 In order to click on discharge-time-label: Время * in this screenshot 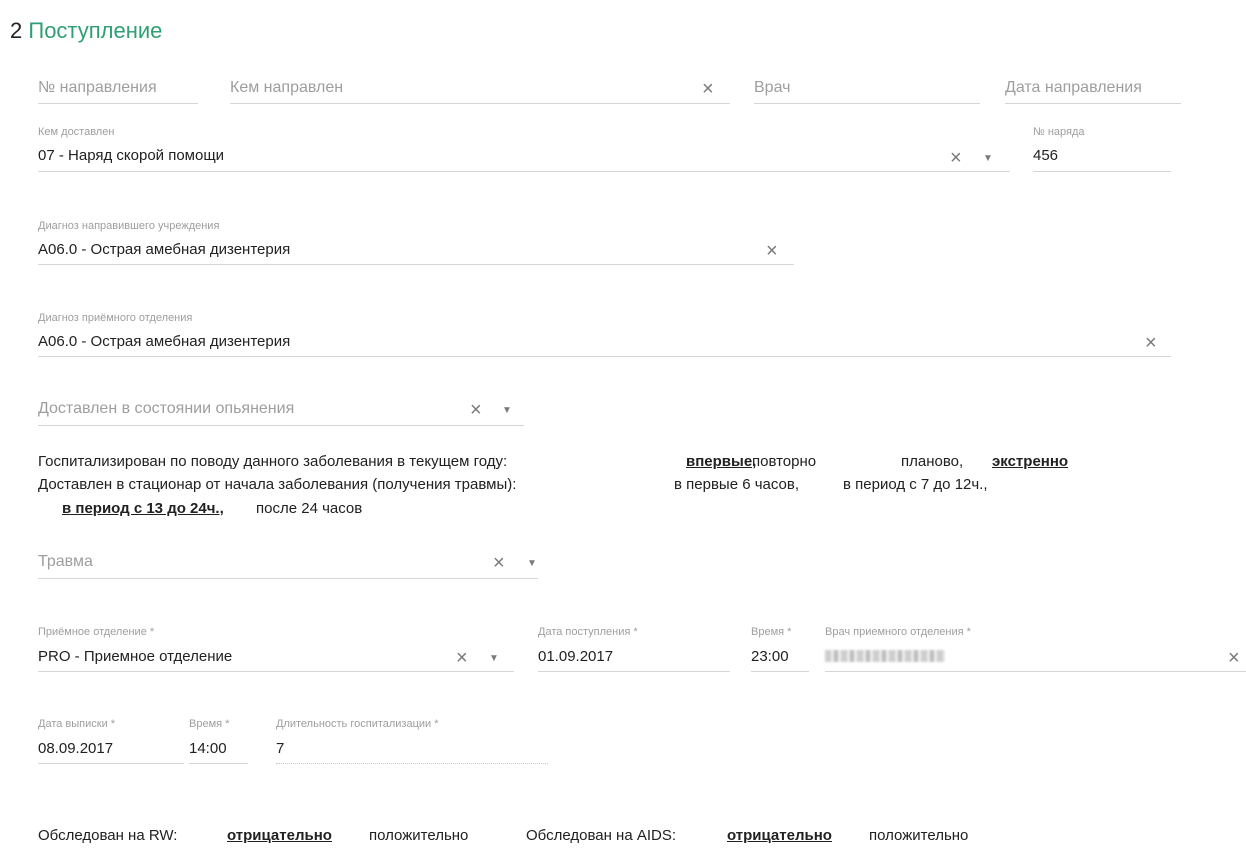, I will do `click(209, 724)`.